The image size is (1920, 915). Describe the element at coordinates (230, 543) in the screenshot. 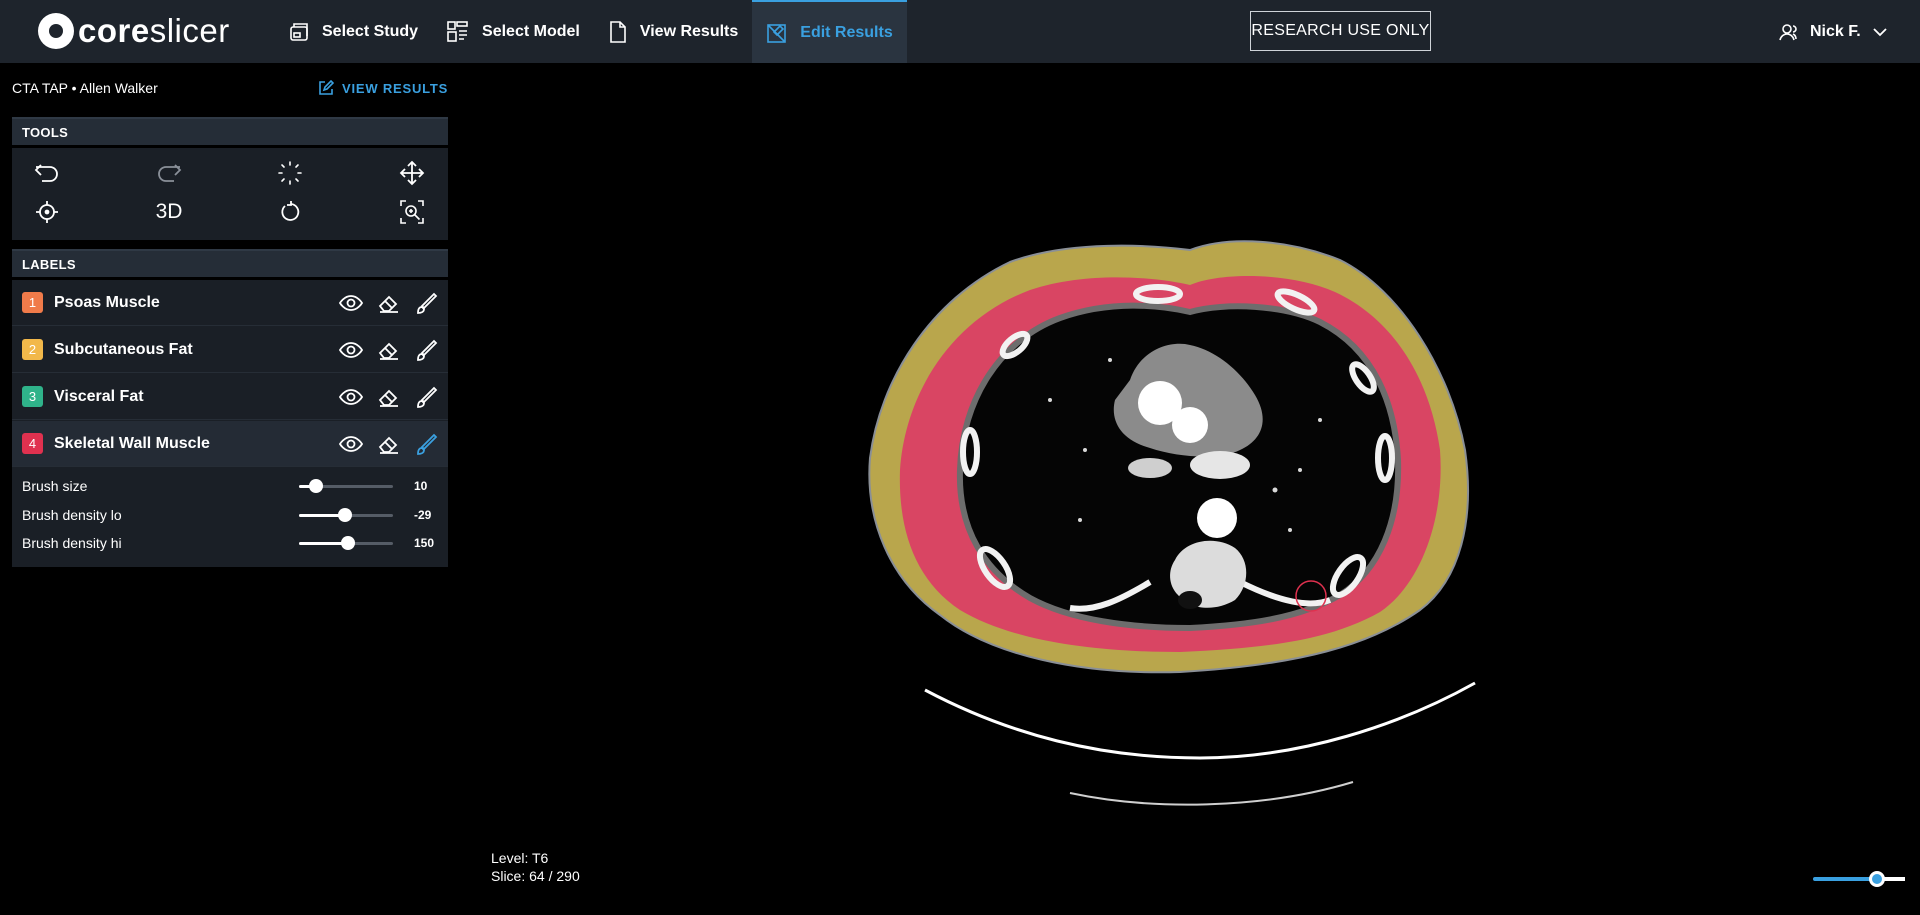

I see `brush-density-hi-control: Brush density hi 150` at that location.